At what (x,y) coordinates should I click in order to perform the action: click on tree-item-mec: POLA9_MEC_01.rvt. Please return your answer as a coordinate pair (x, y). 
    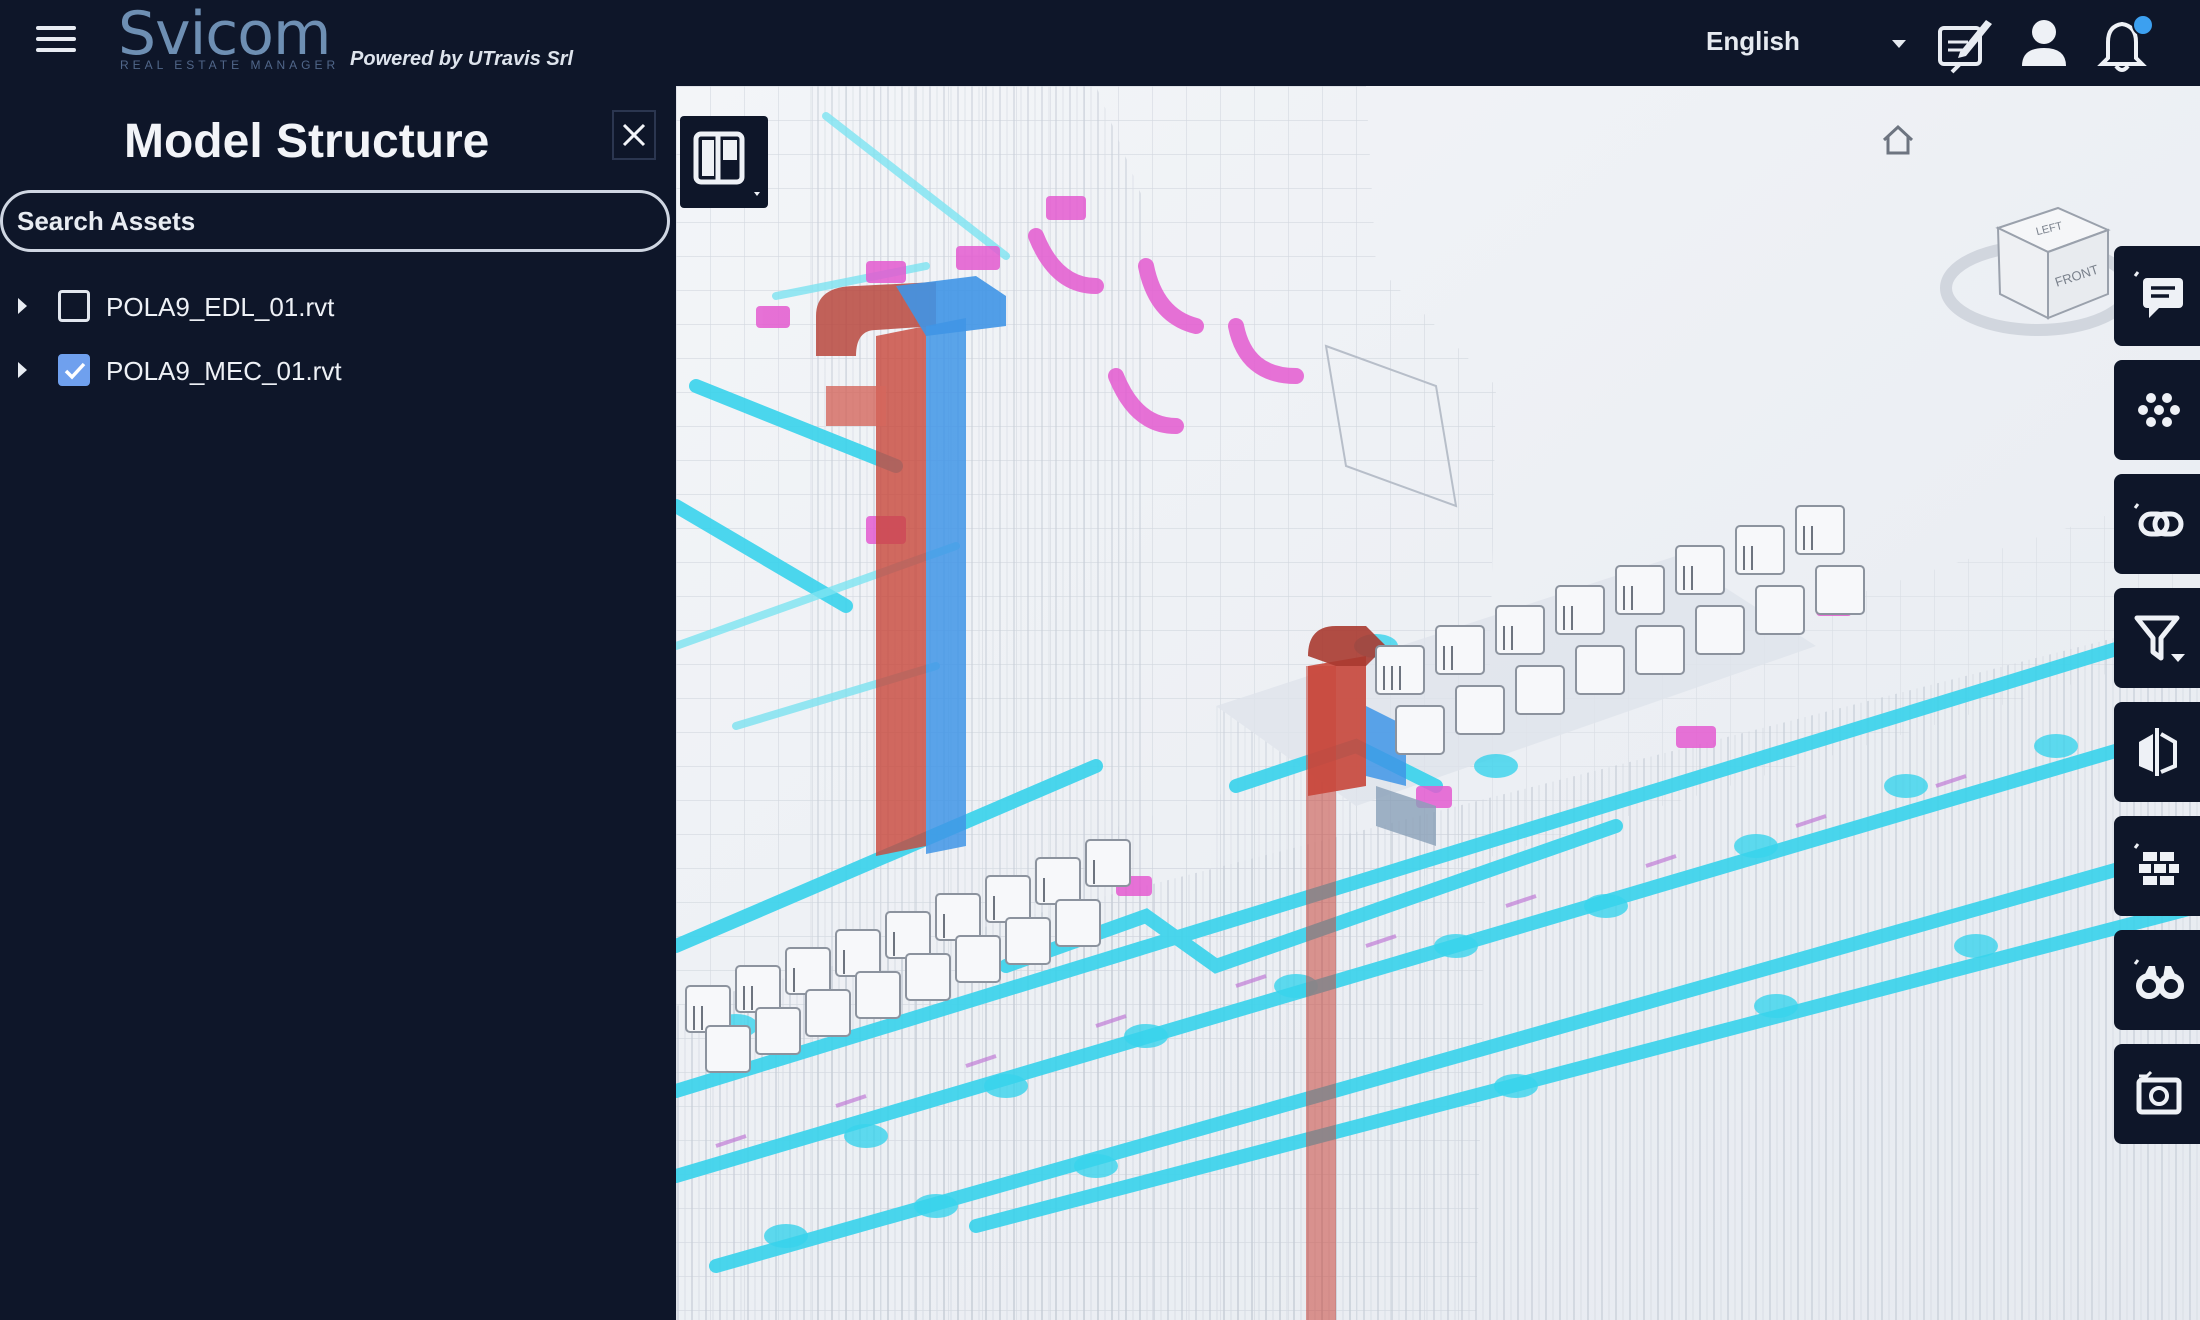
    Looking at the image, I should click on (320, 372).